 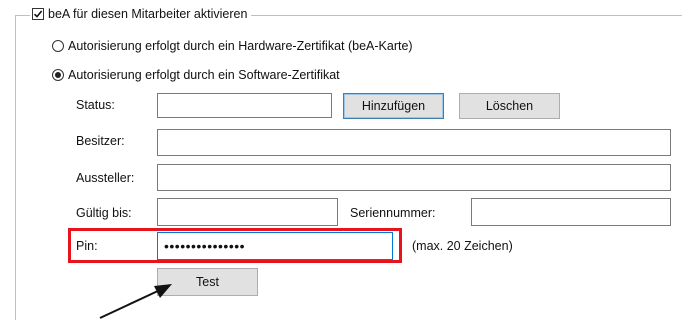 I want to click on pin-label: Pin:, so click(x=87, y=246).